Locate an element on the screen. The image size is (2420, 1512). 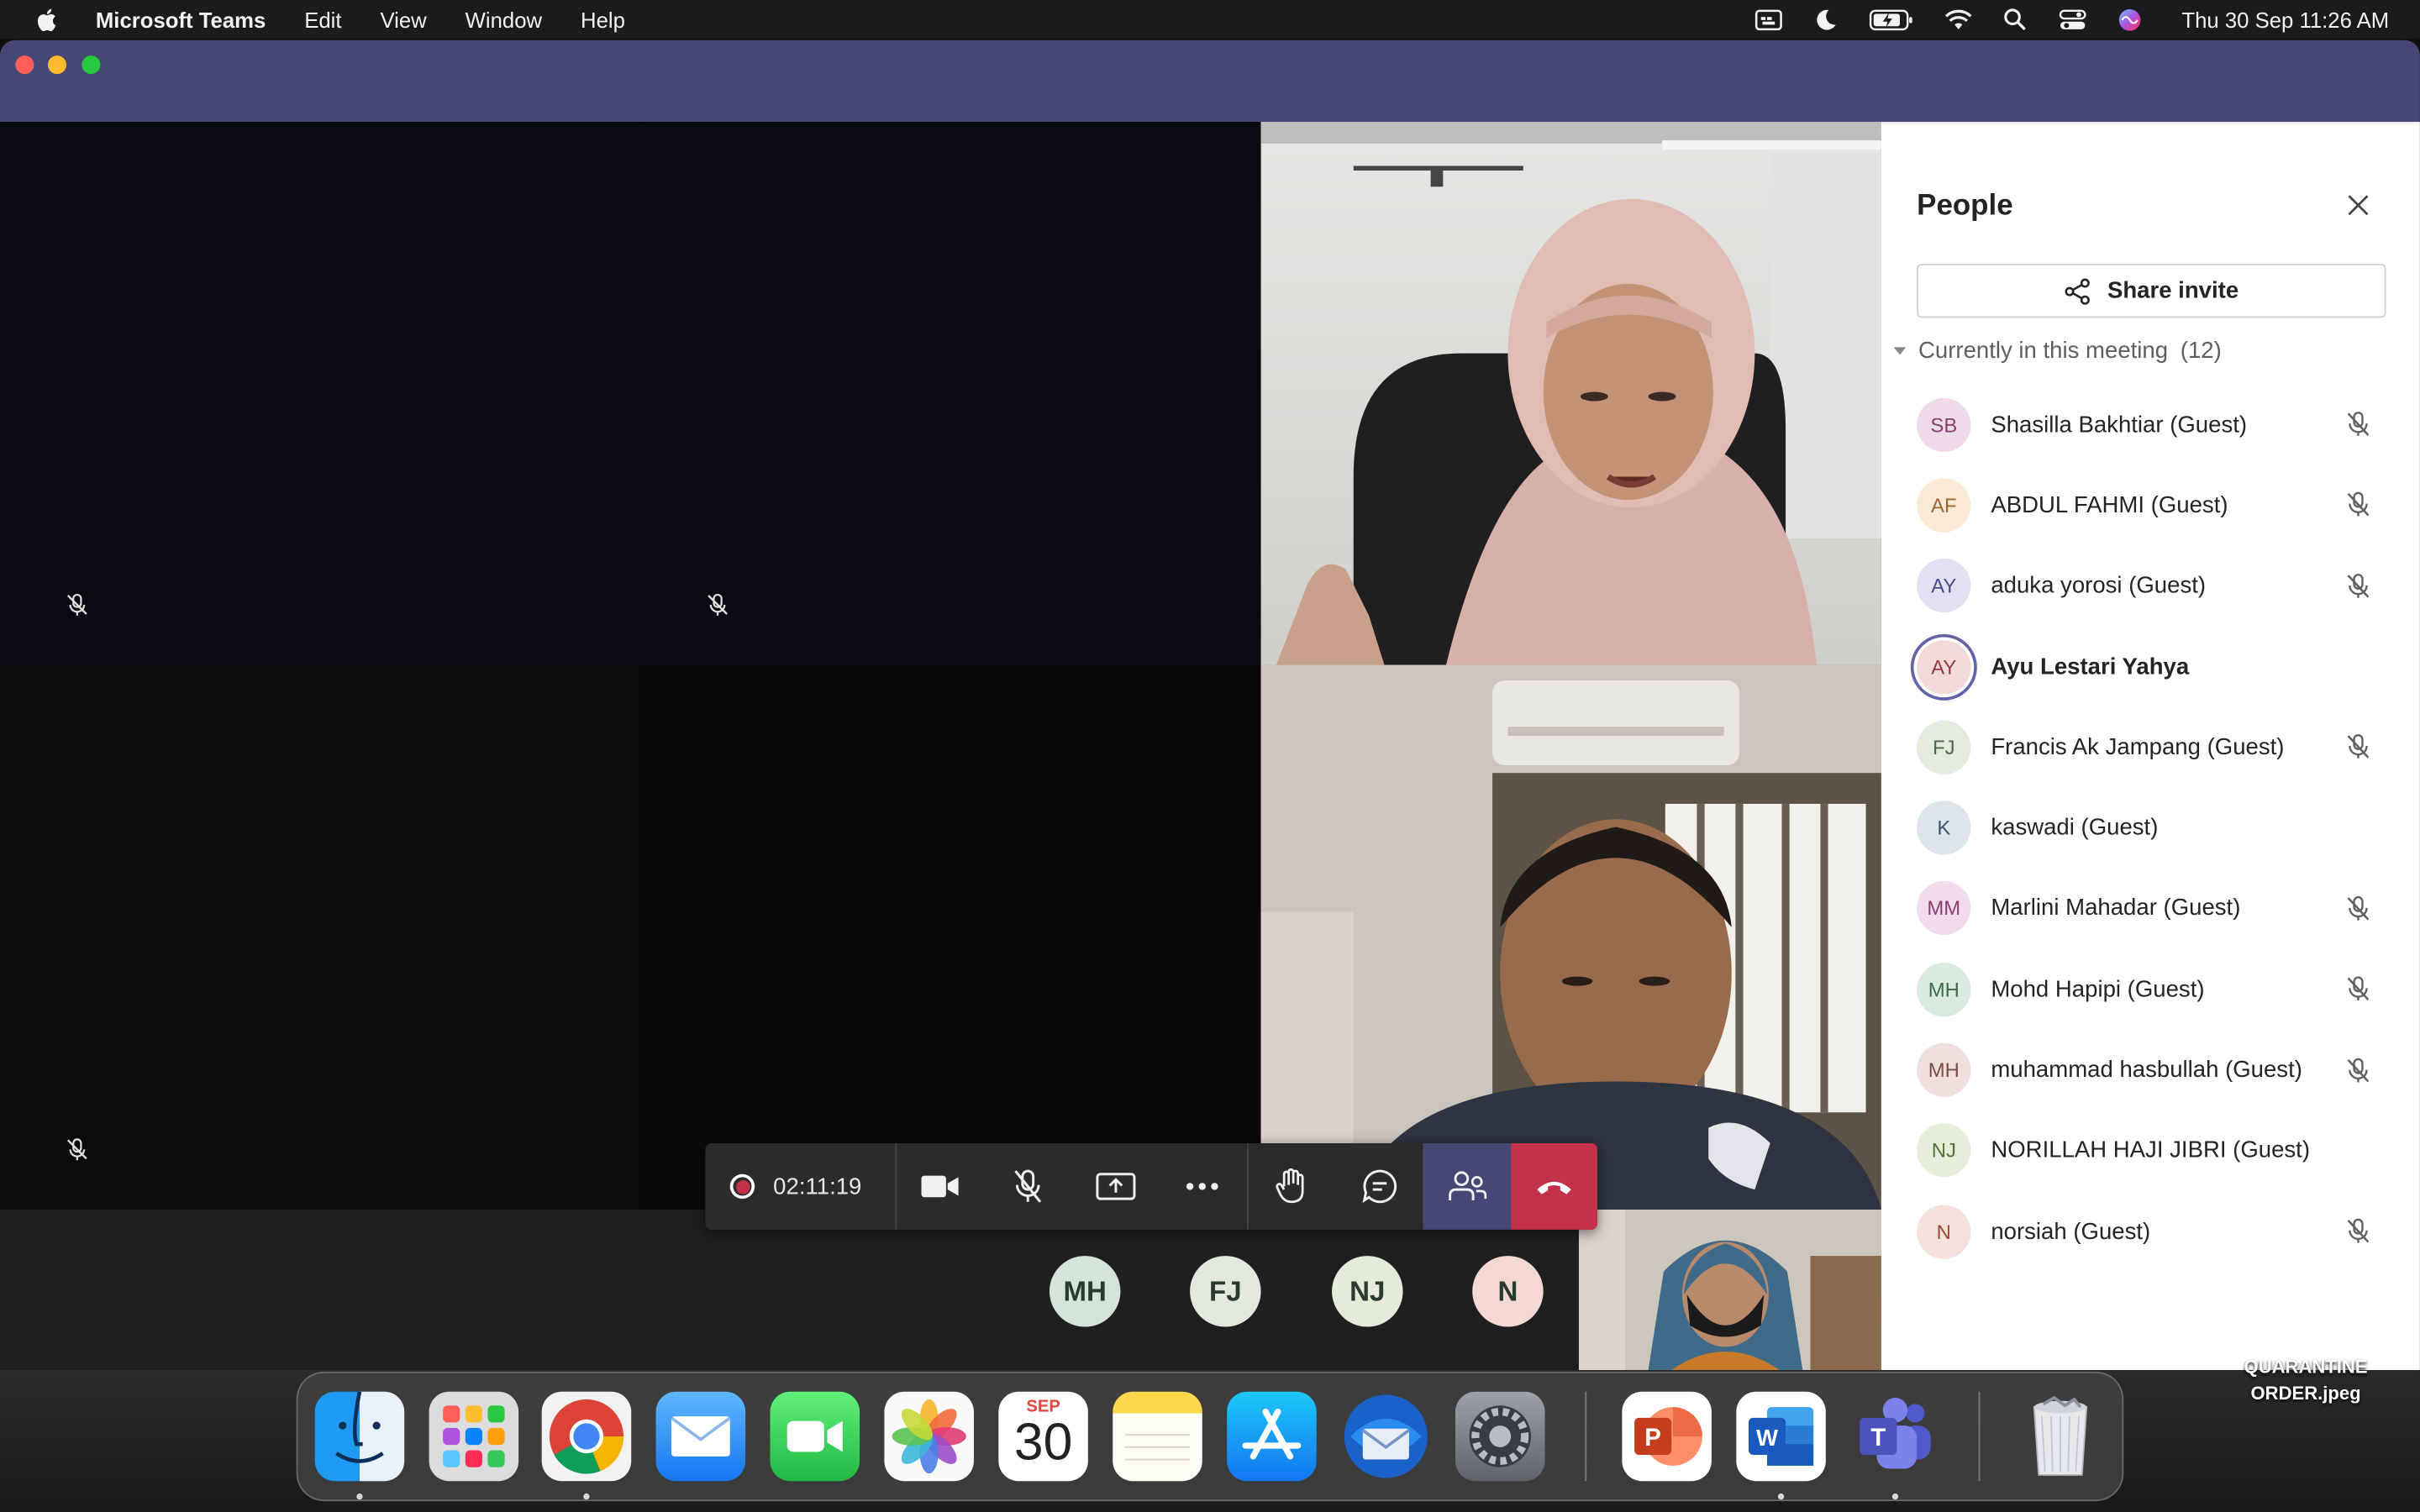
window-close-button is located at coordinates (24, 65).